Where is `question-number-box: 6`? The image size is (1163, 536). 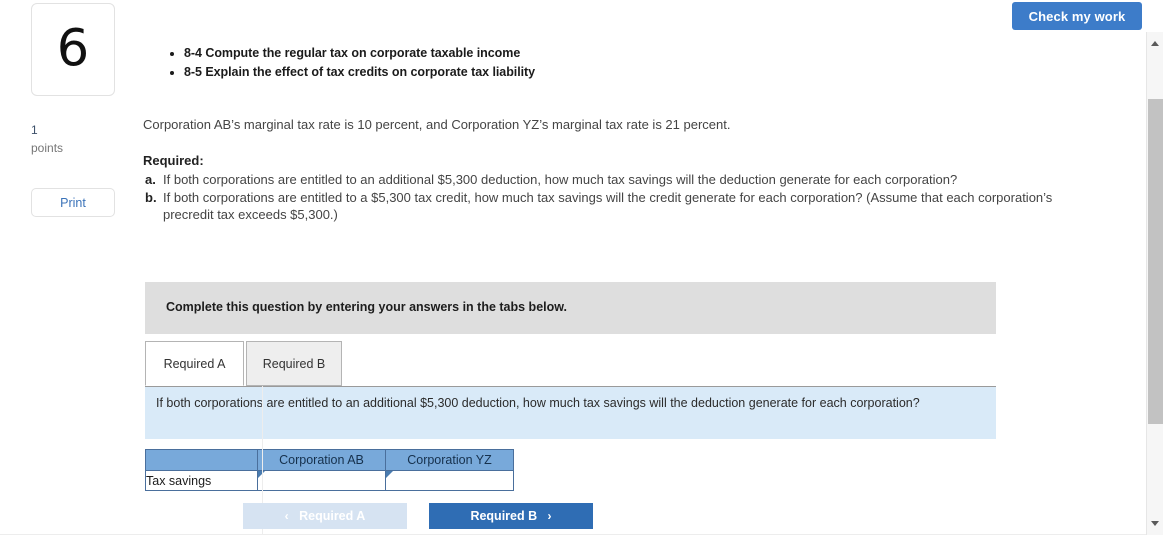
question-number-box: 6 is located at coordinates (73, 49).